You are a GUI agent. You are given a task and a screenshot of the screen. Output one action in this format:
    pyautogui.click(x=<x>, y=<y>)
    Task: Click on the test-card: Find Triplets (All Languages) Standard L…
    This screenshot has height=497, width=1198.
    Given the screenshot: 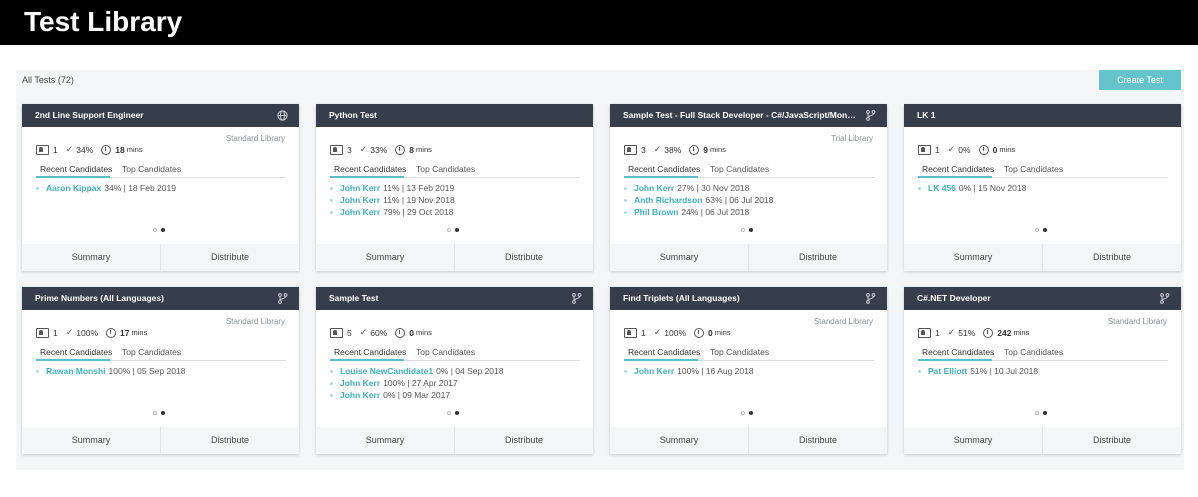 What is the action you would take?
    pyautogui.click(x=748, y=370)
    